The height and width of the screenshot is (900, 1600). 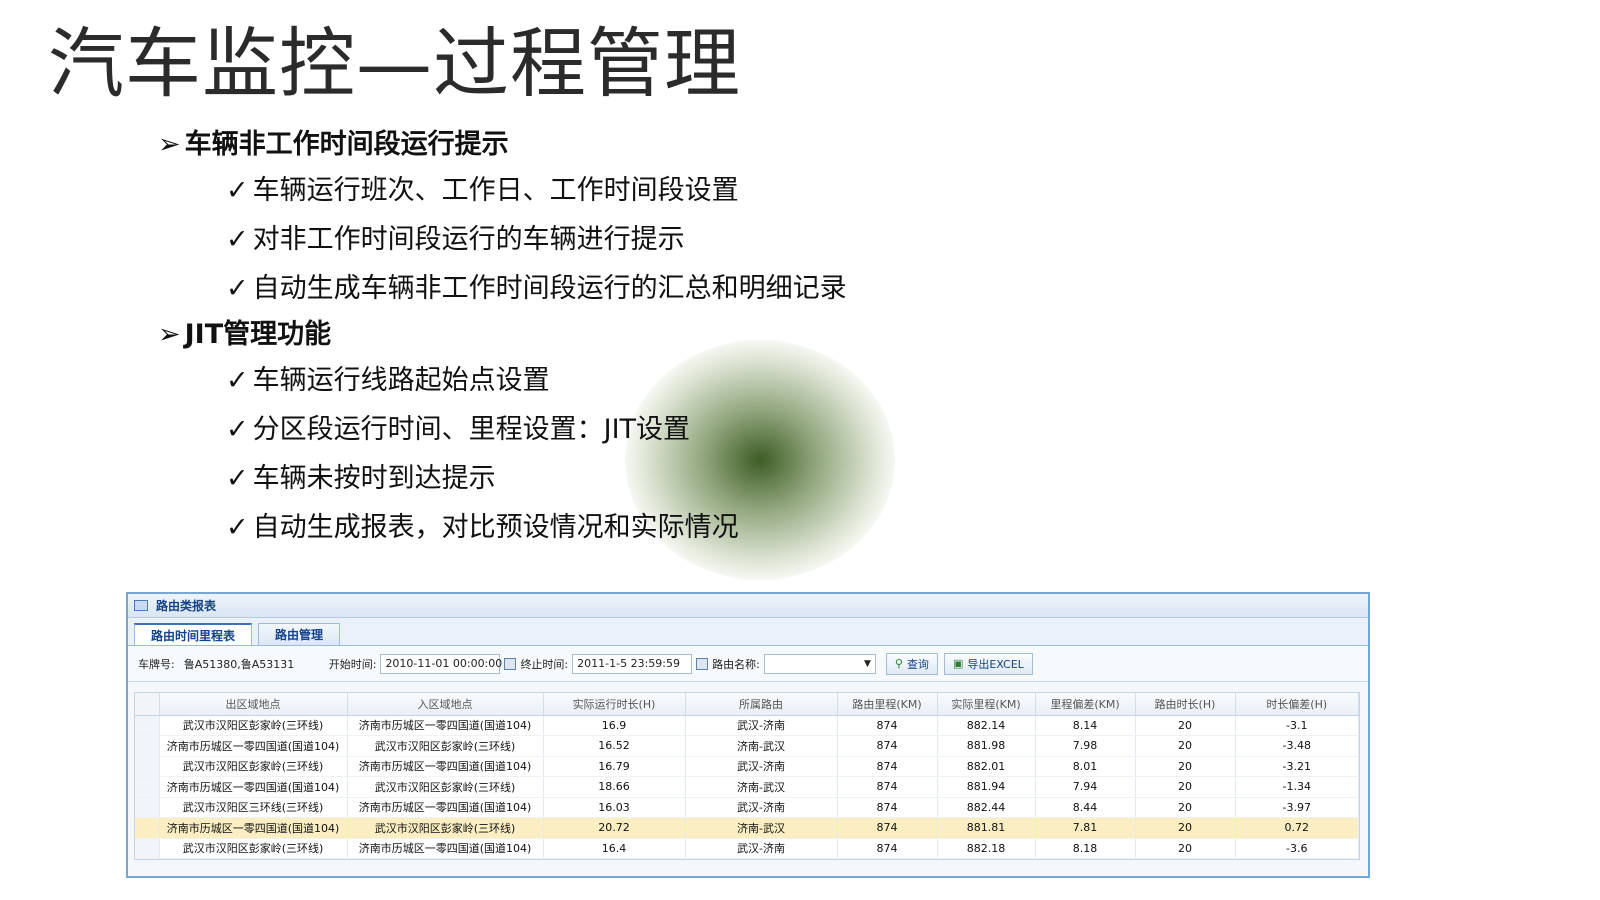 What do you see at coordinates (614, 766) in the screenshot?
I see `table-cell: 16.79` at bounding box center [614, 766].